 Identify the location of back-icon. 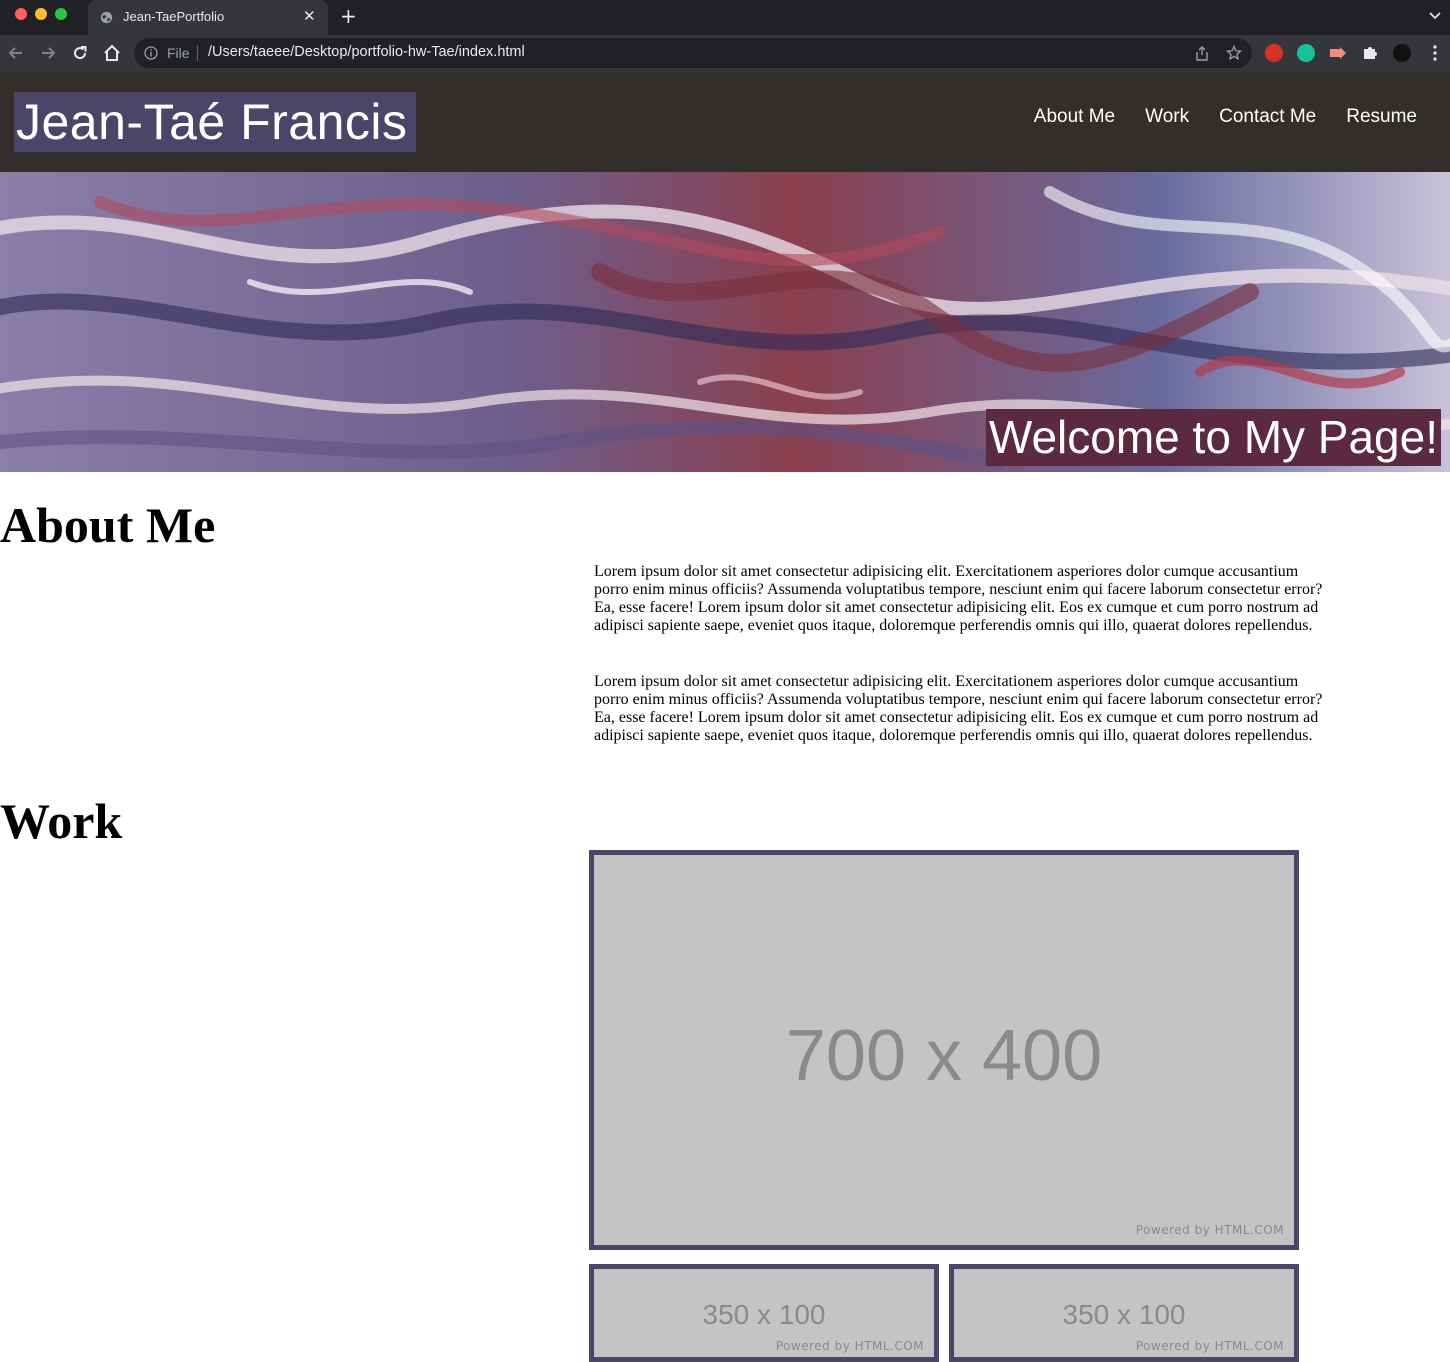
(16, 53).